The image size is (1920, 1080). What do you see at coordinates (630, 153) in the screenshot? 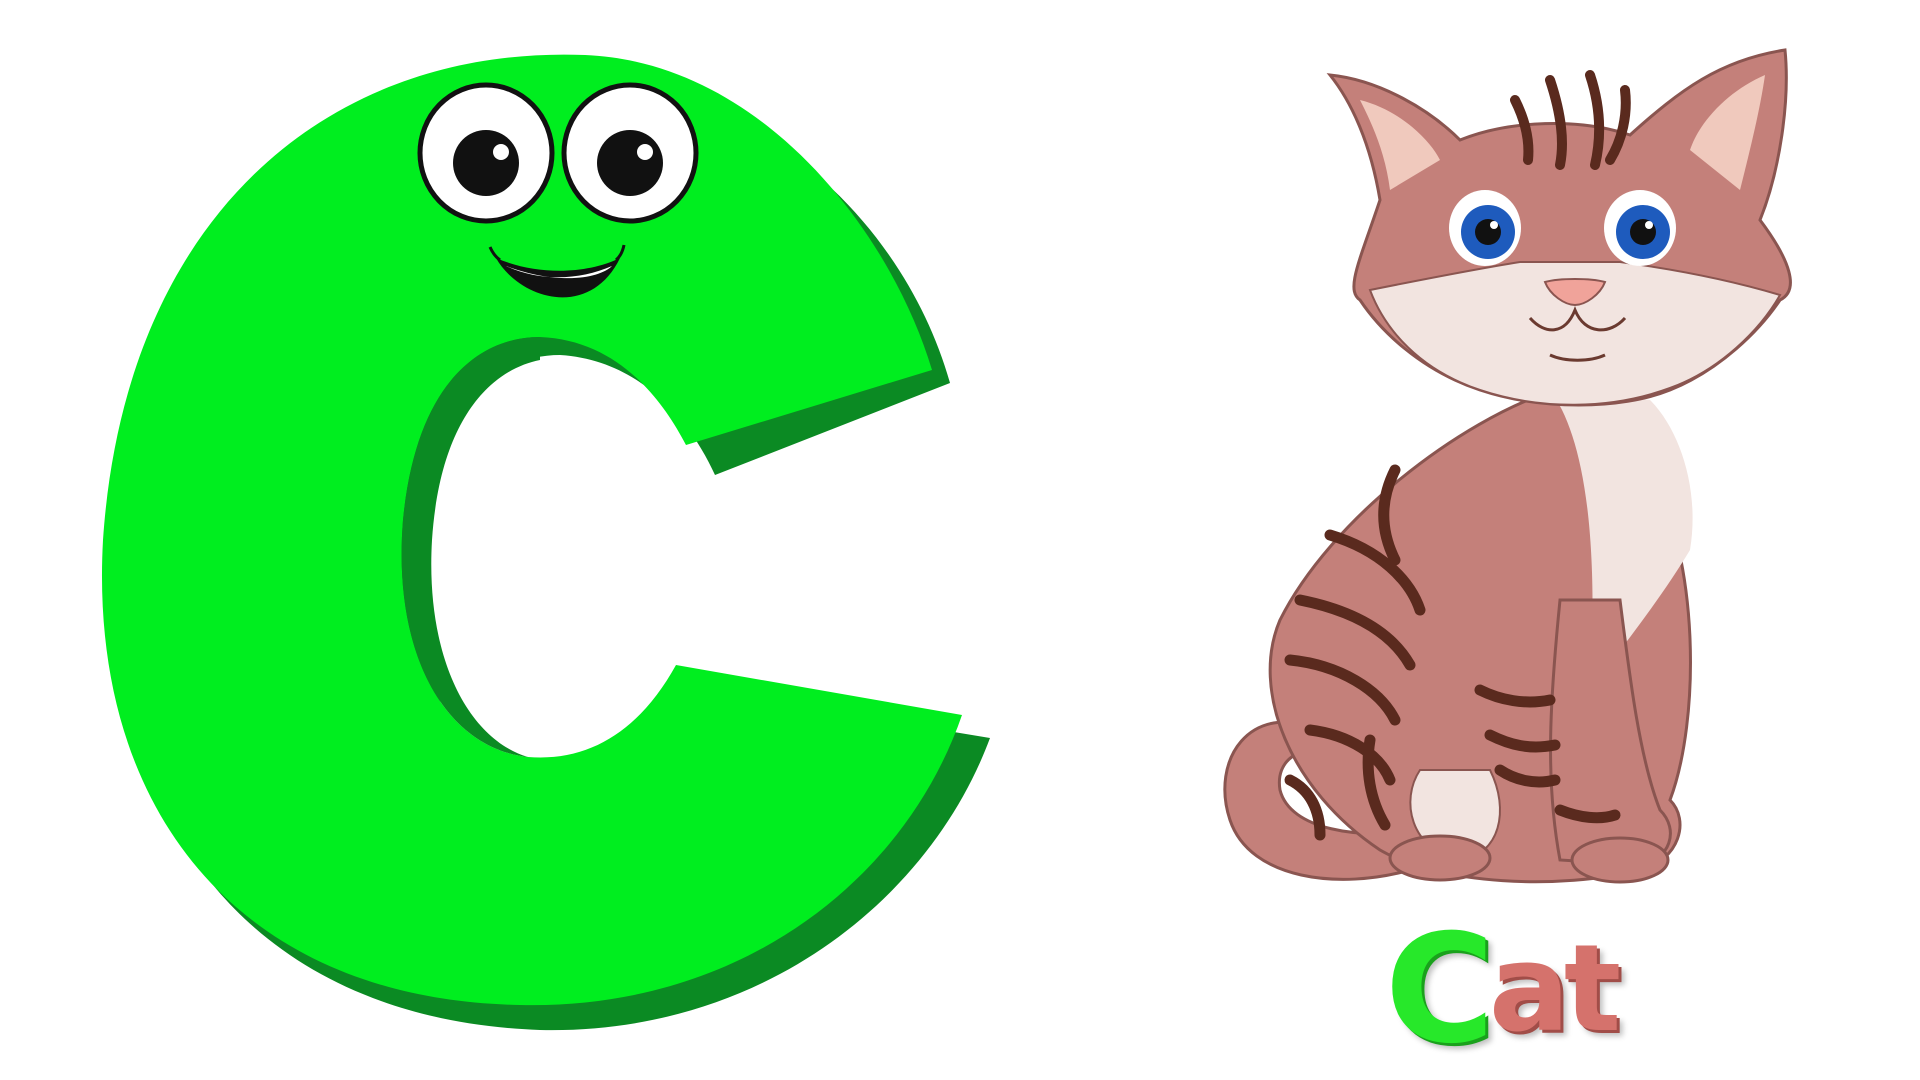
I see `letter-c-right-eye` at bounding box center [630, 153].